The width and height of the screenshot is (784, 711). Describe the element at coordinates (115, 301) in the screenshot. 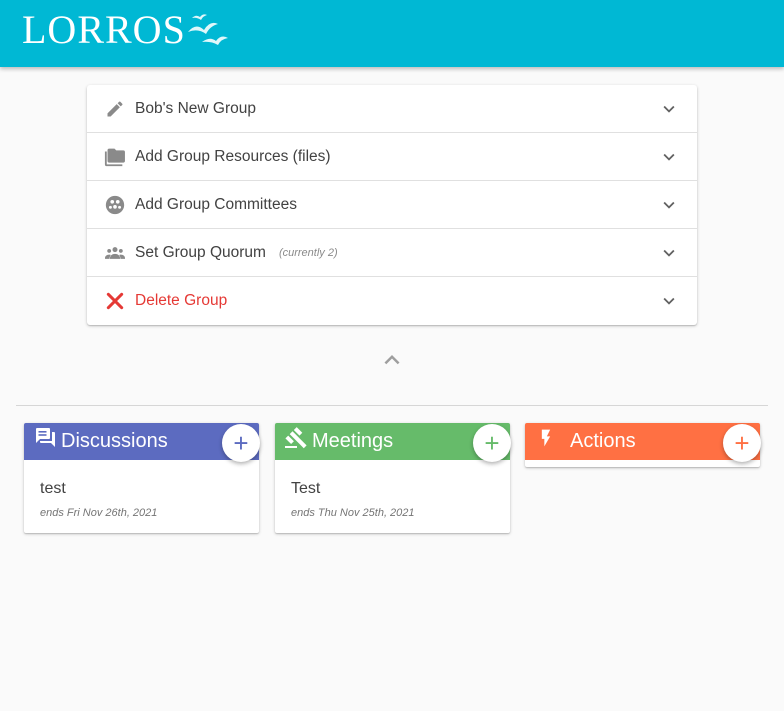

I see `close-icon` at that location.